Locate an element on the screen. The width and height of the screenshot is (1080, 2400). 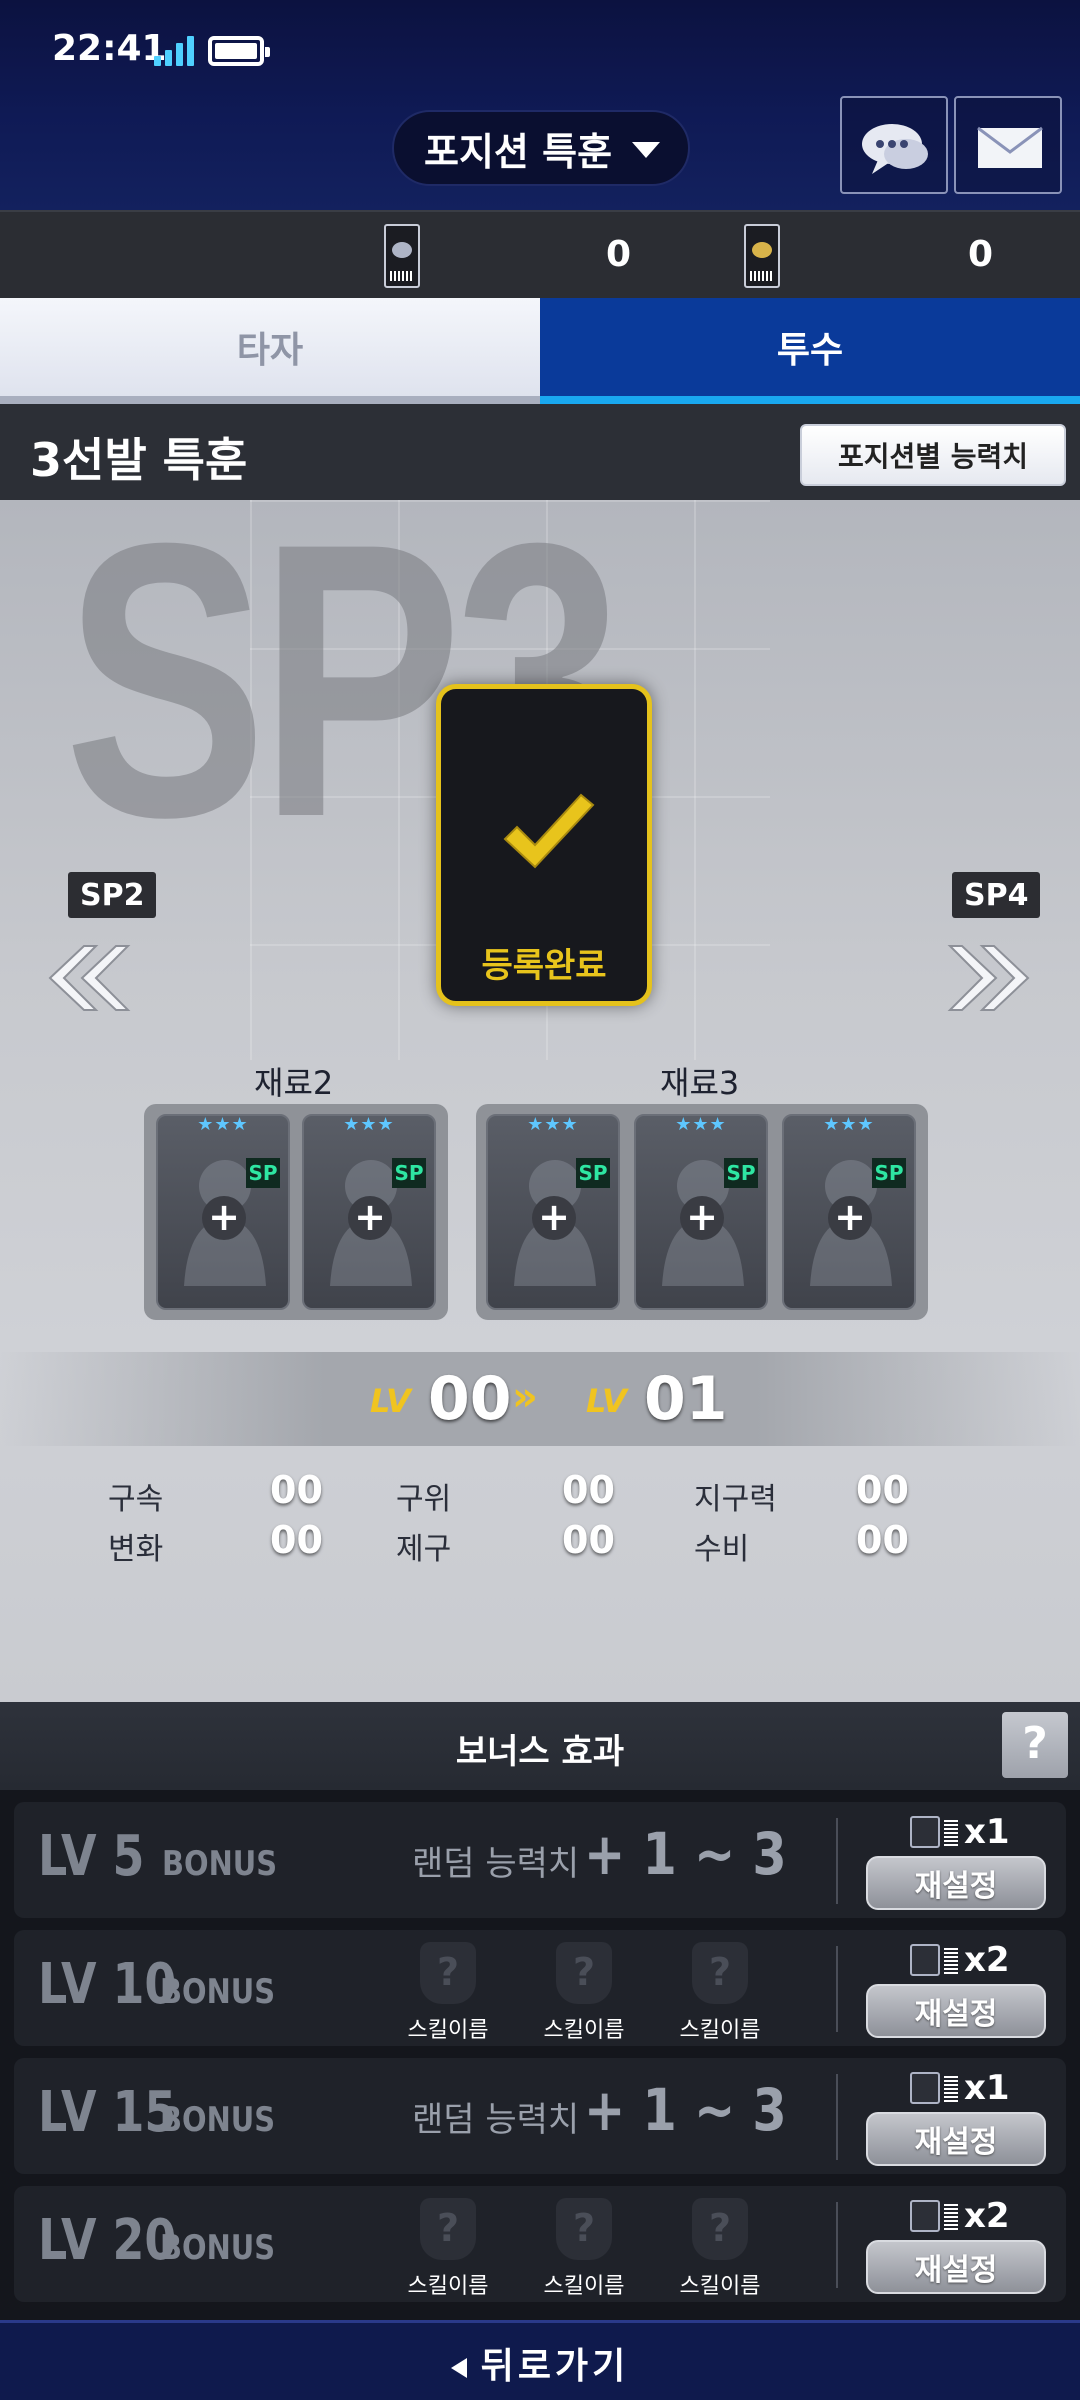
back-arrow-icon is located at coordinates (458, 2368).